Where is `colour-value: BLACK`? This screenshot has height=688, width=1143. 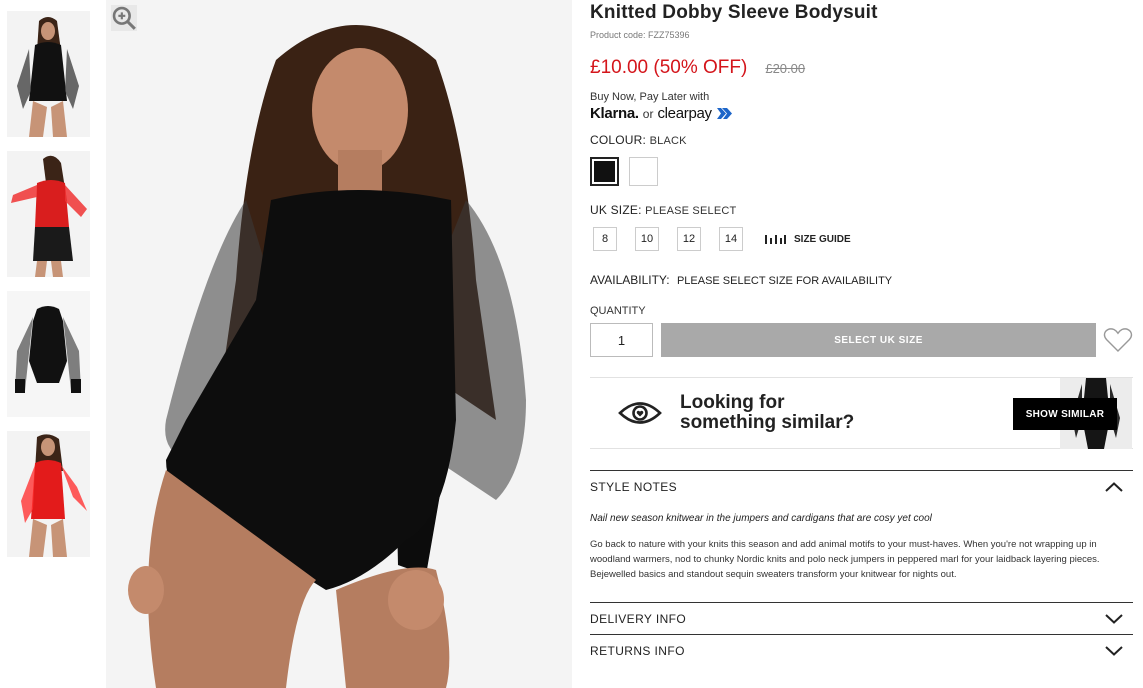
colour-value: BLACK is located at coordinates (668, 141).